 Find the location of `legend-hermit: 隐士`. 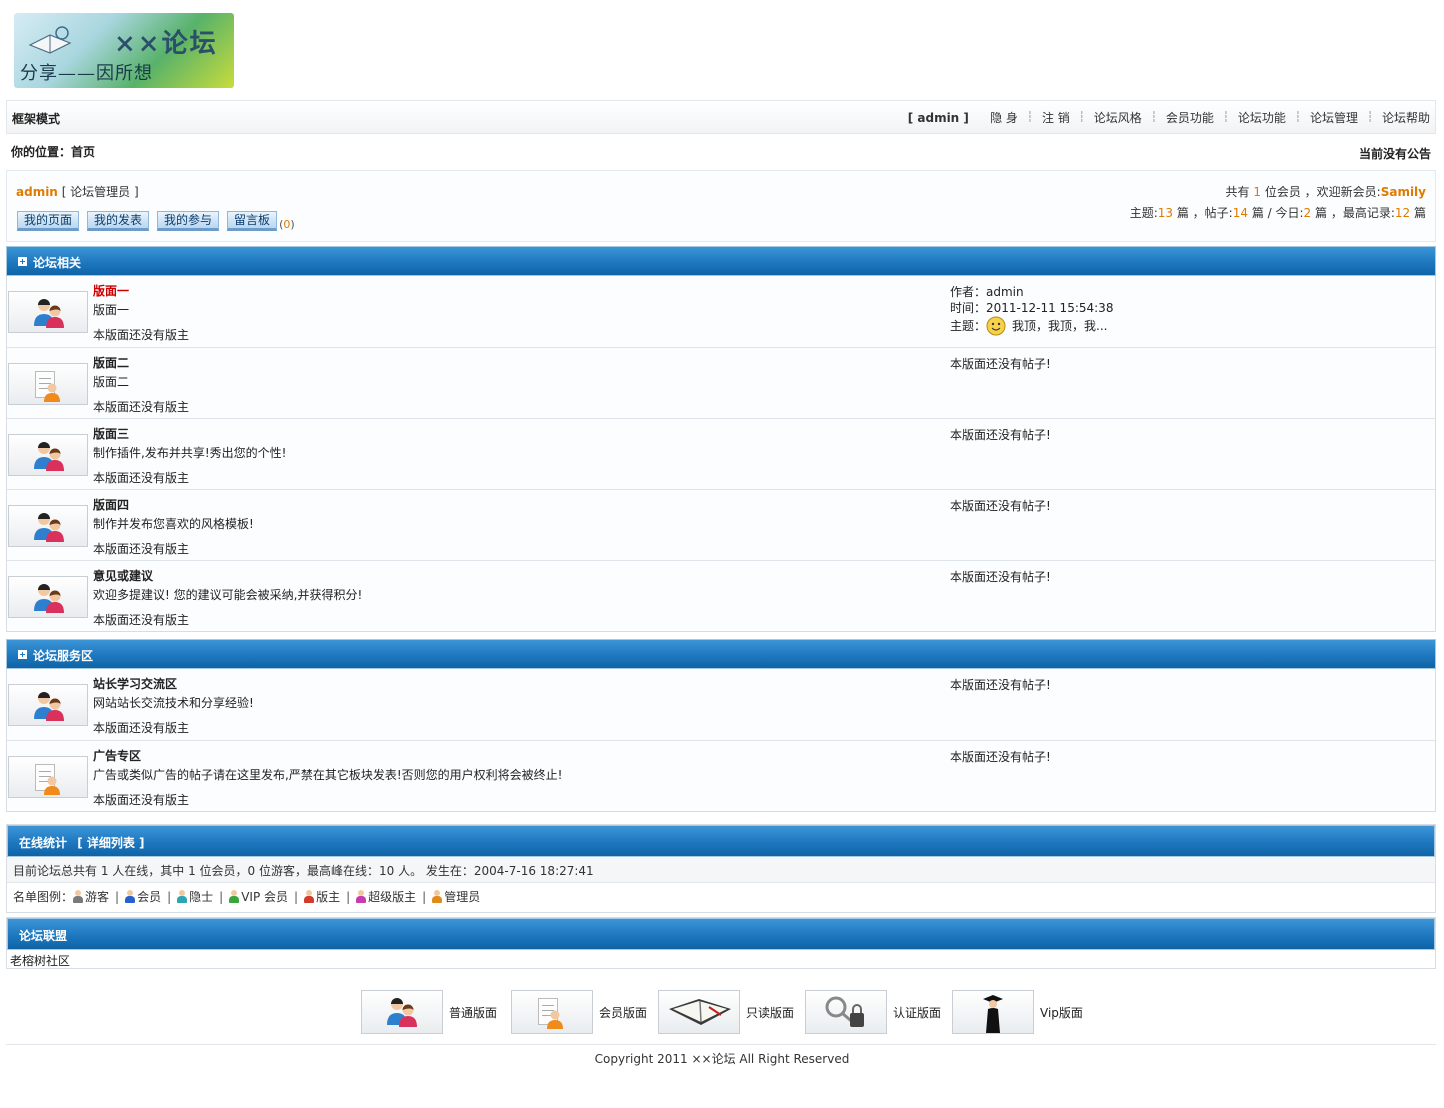

legend-hermit: 隐士 is located at coordinates (201, 897).